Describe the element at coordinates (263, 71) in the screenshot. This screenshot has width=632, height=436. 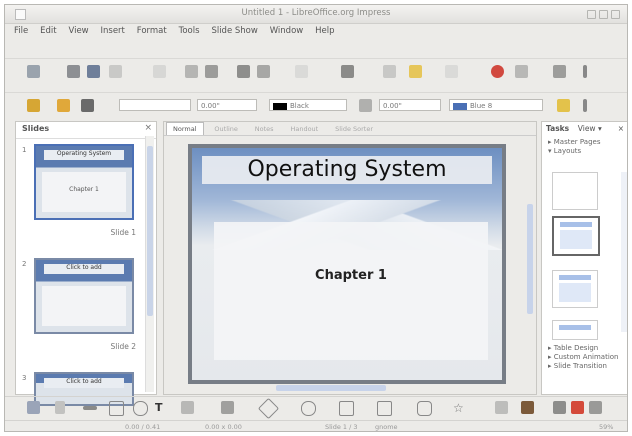
I see `autospell-icon` at that location.